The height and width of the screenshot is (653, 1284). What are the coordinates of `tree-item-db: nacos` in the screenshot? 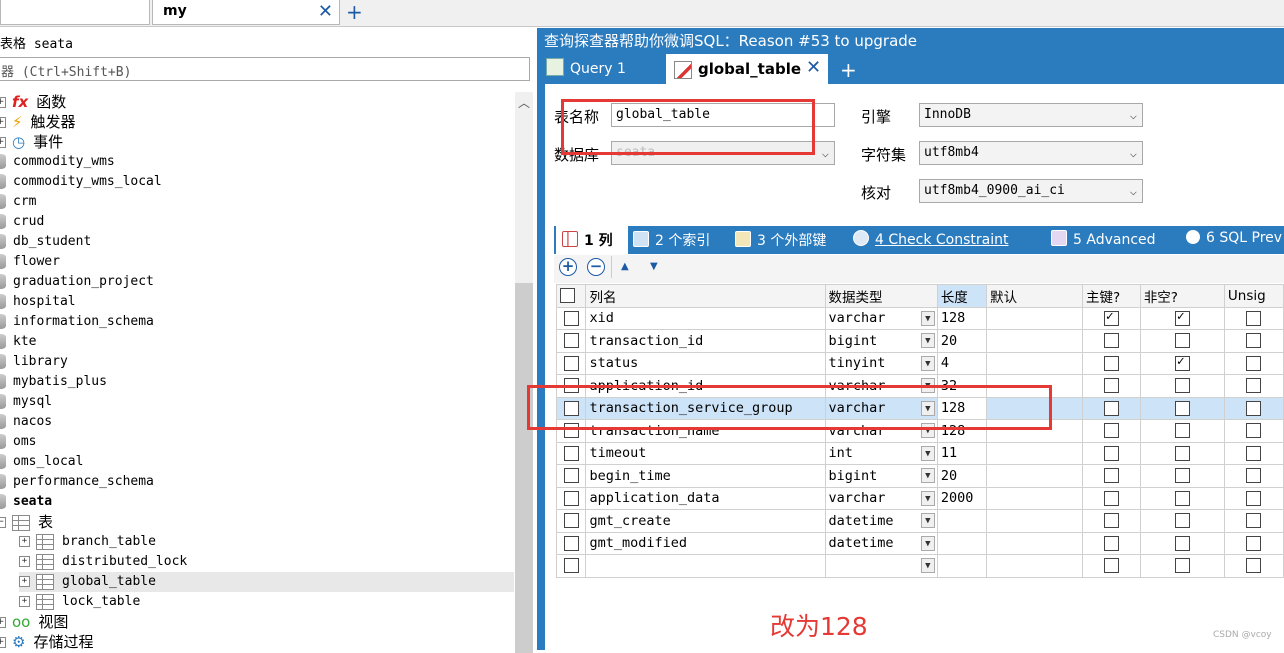 It's located at (257, 422).